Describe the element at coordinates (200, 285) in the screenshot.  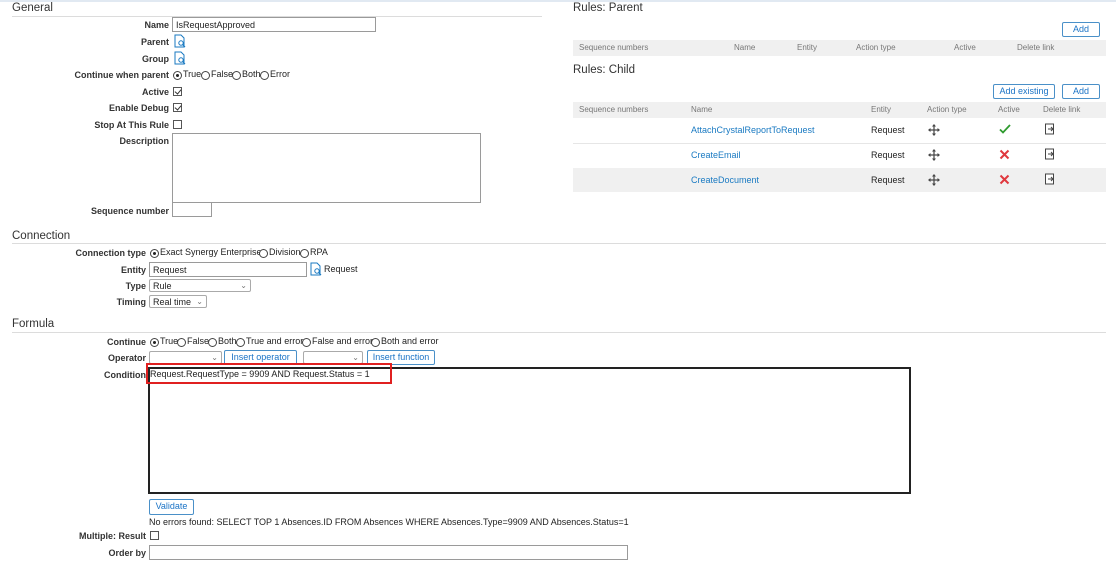
I see `type-select: Rule ⌄` at that location.